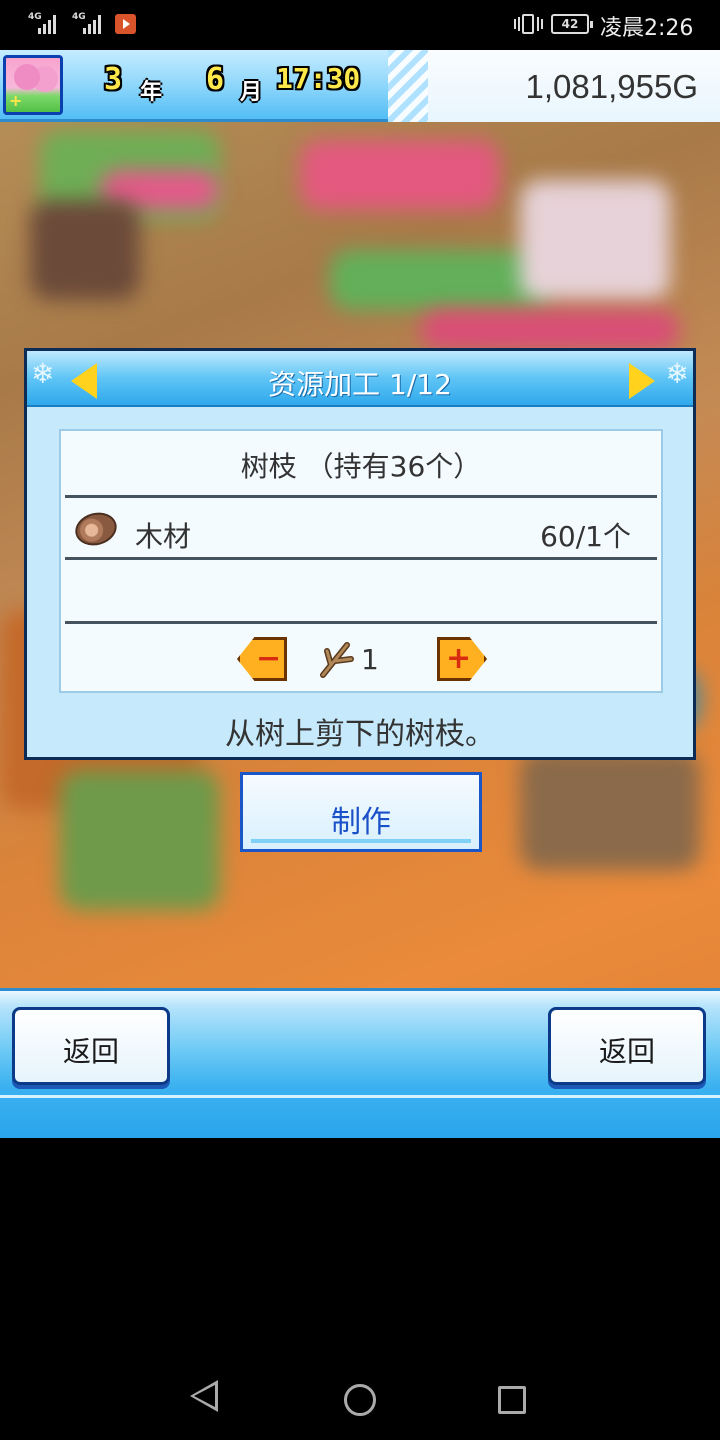 This screenshot has width=720, height=1440. Describe the element at coordinates (251, 92) in the screenshot. I see `month-unit: 月` at that location.